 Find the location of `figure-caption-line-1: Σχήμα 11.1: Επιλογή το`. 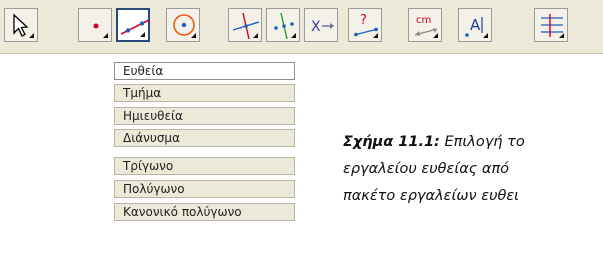

figure-caption-line-1: Σχήμα 11.1: Επιλογή το is located at coordinates (434, 142).